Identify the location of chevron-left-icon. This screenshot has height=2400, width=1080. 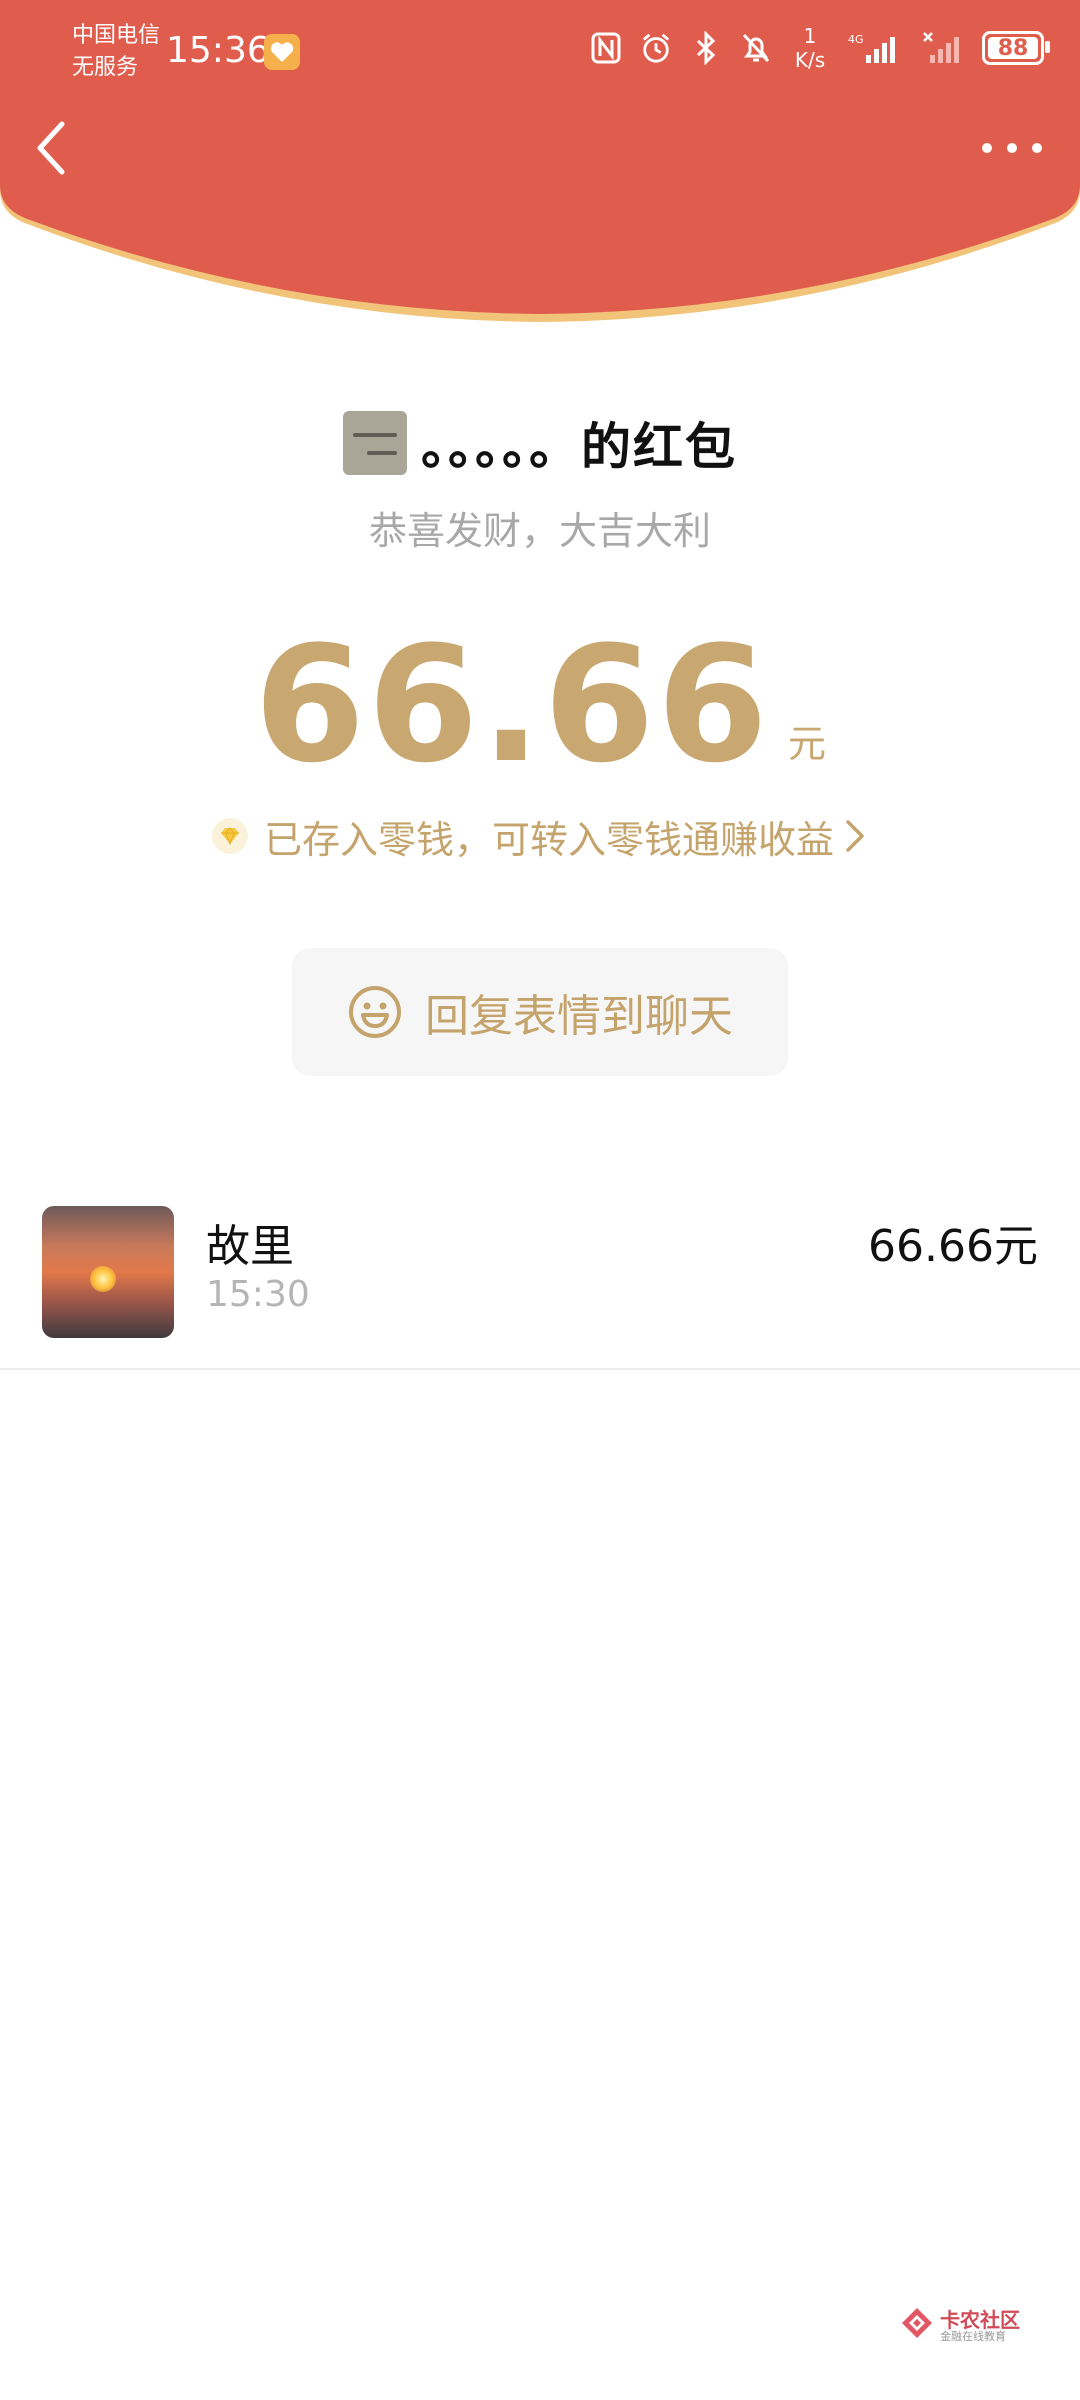
(51, 148).